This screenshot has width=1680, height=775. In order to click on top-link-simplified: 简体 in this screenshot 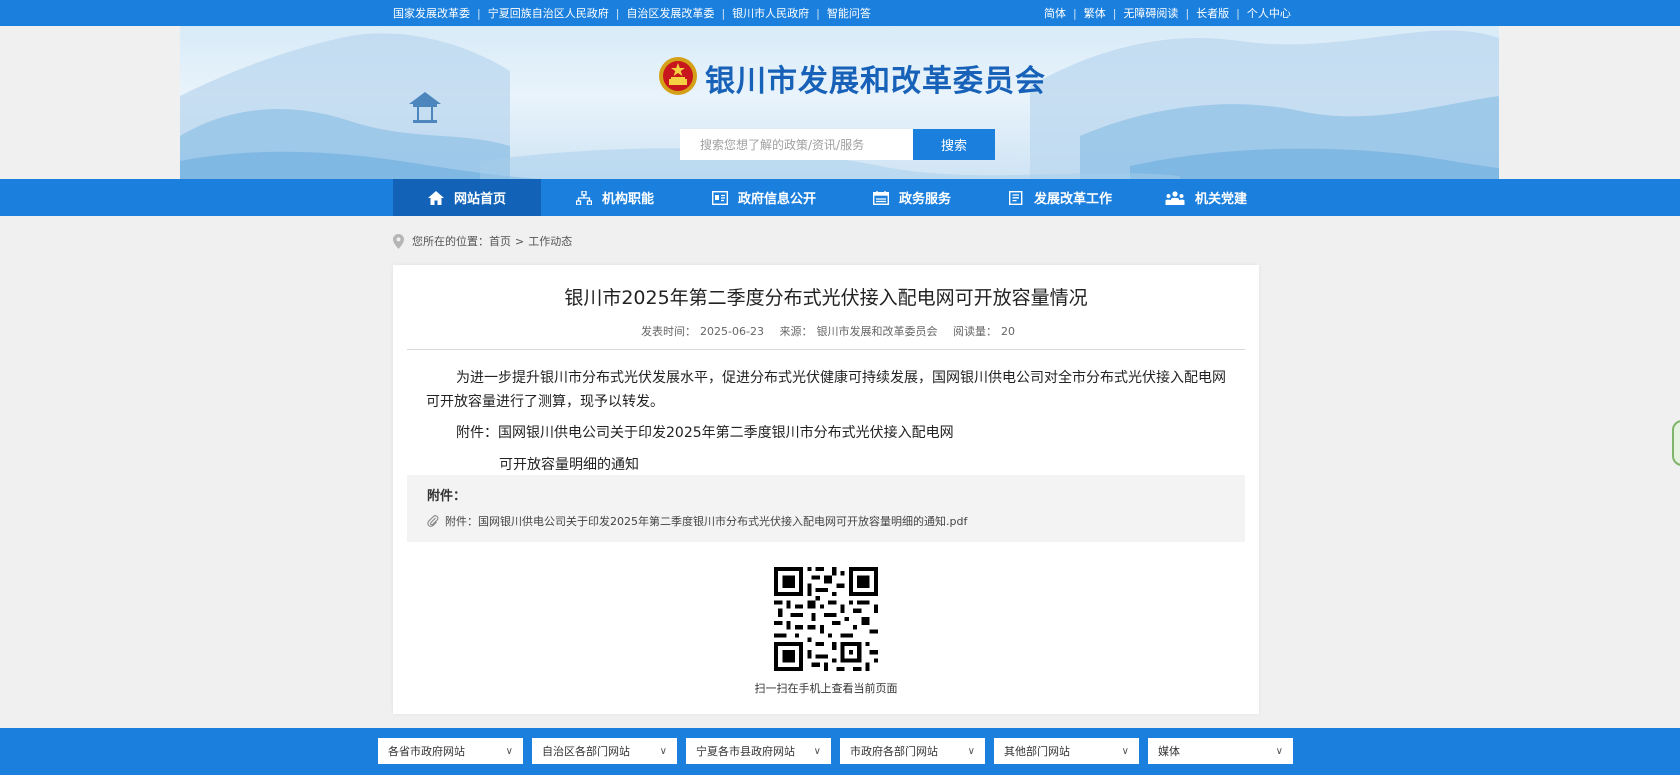, I will do `click(1055, 13)`.